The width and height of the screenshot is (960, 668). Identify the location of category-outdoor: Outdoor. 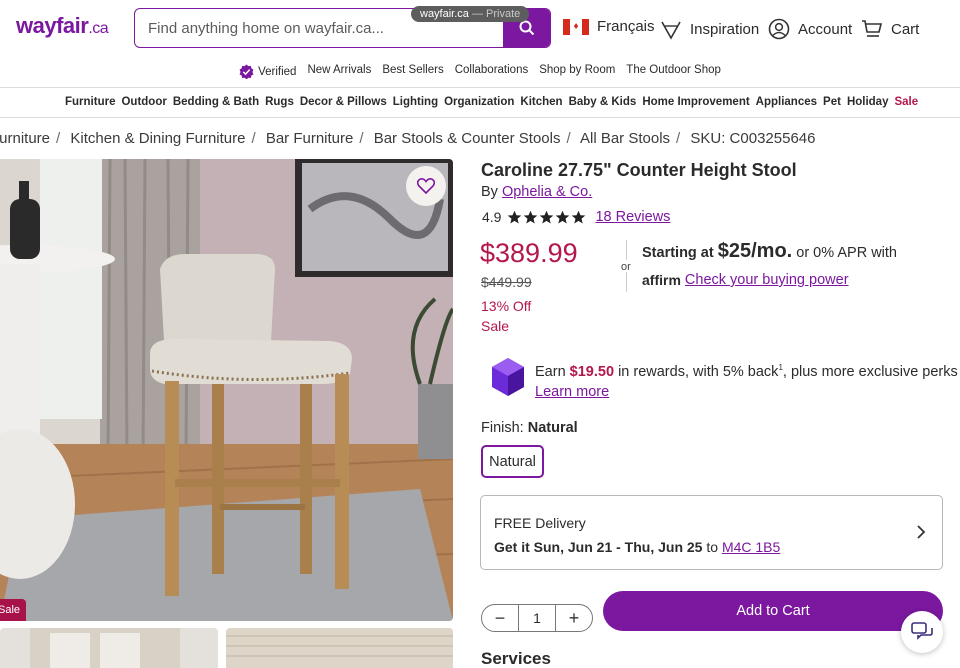
(143, 102).